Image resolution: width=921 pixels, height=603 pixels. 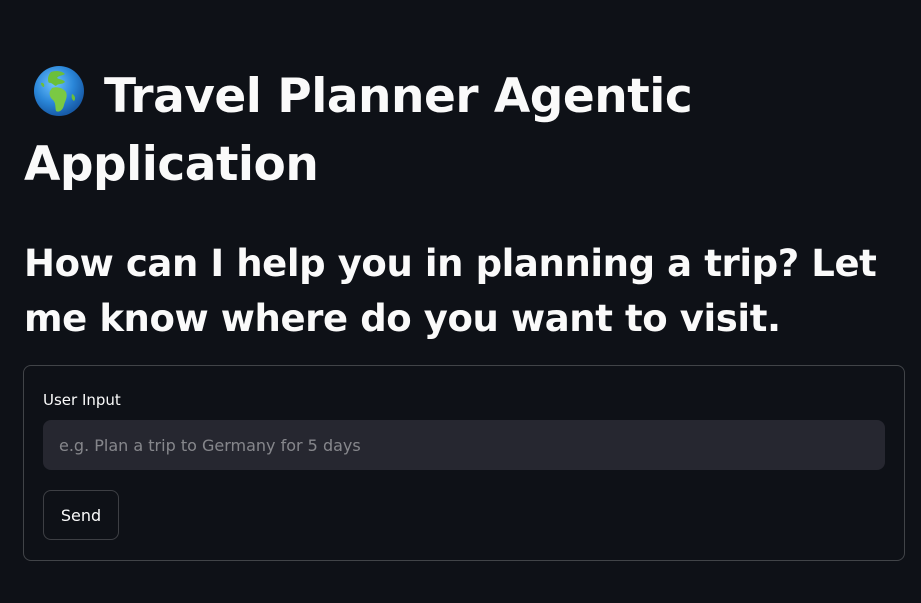 What do you see at coordinates (358, 130) in the screenshot?
I see `page-title-text: Travel Planner Agentic Application` at bounding box center [358, 130].